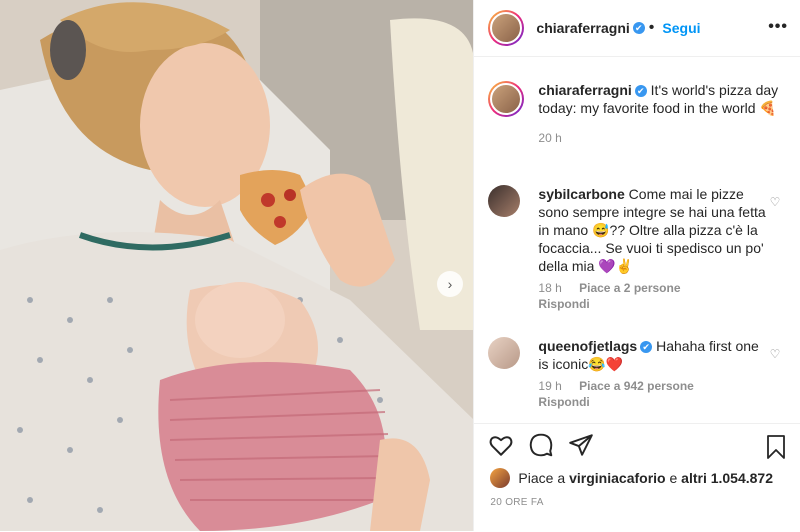  What do you see at coordinates (549, 138) in the screenshot?
I see `caption-time: 20 h` at bounding box center [549, 138].